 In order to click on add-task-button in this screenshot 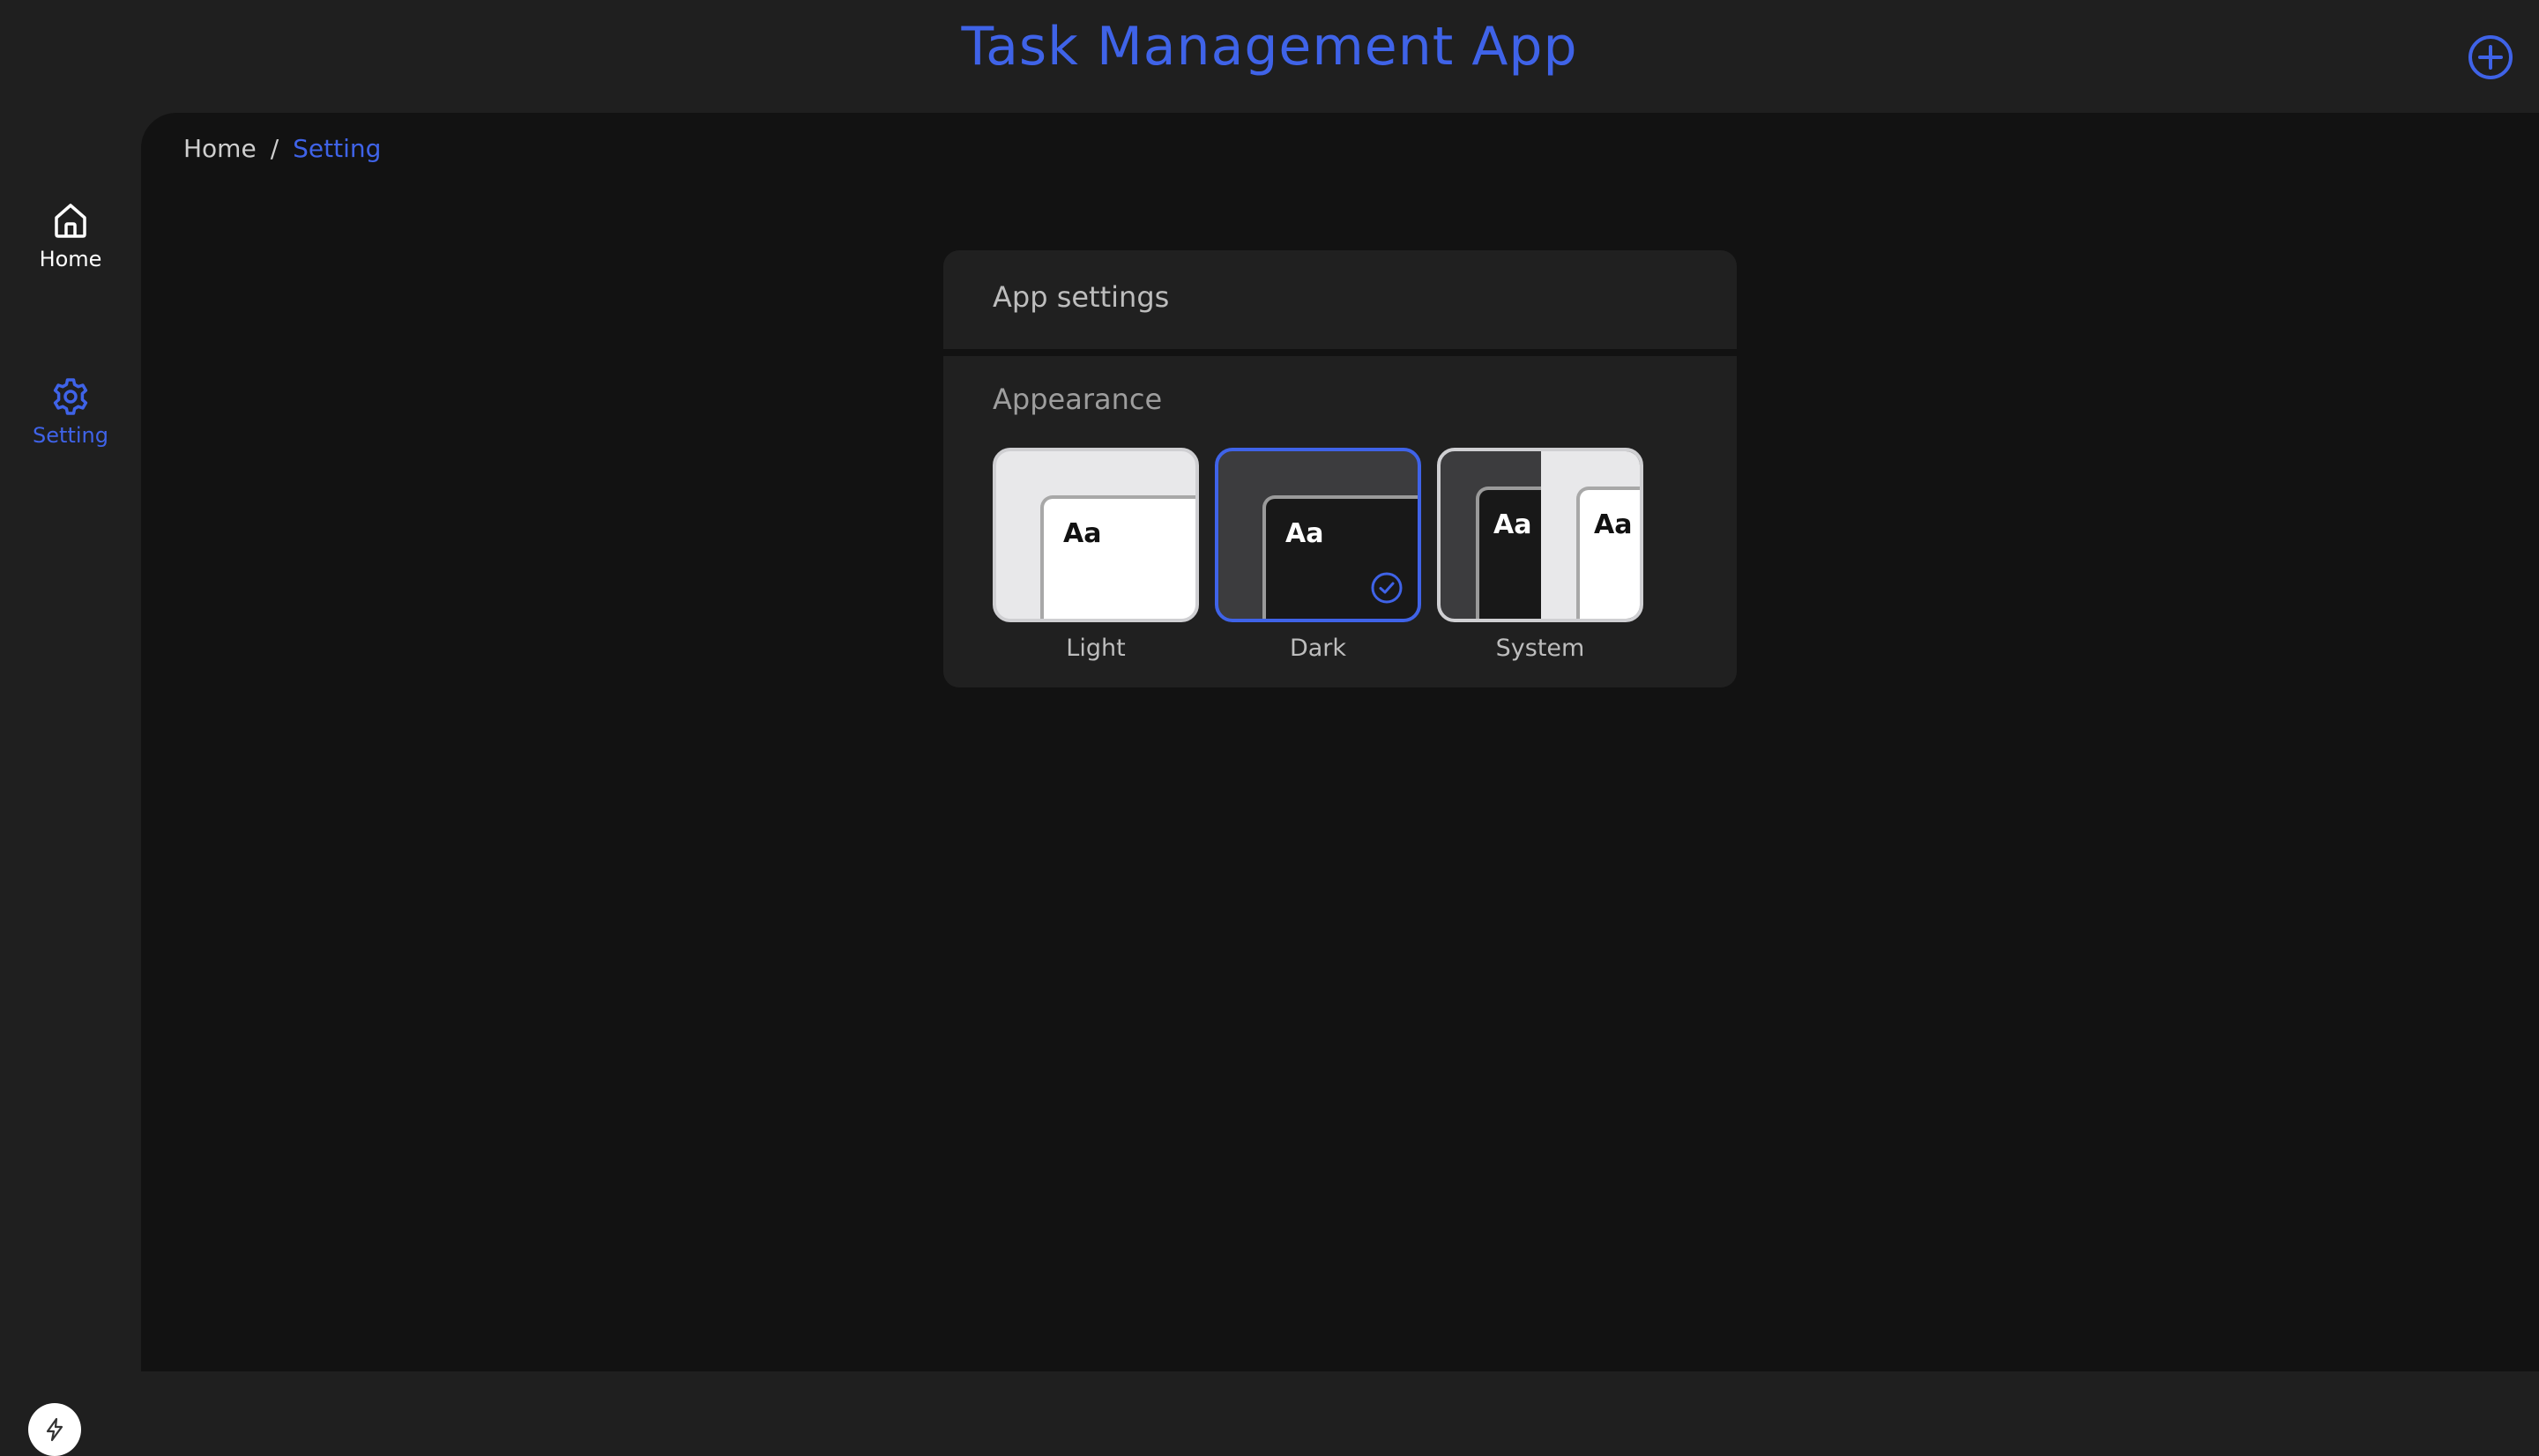, I will do `click(2490, 57)`.